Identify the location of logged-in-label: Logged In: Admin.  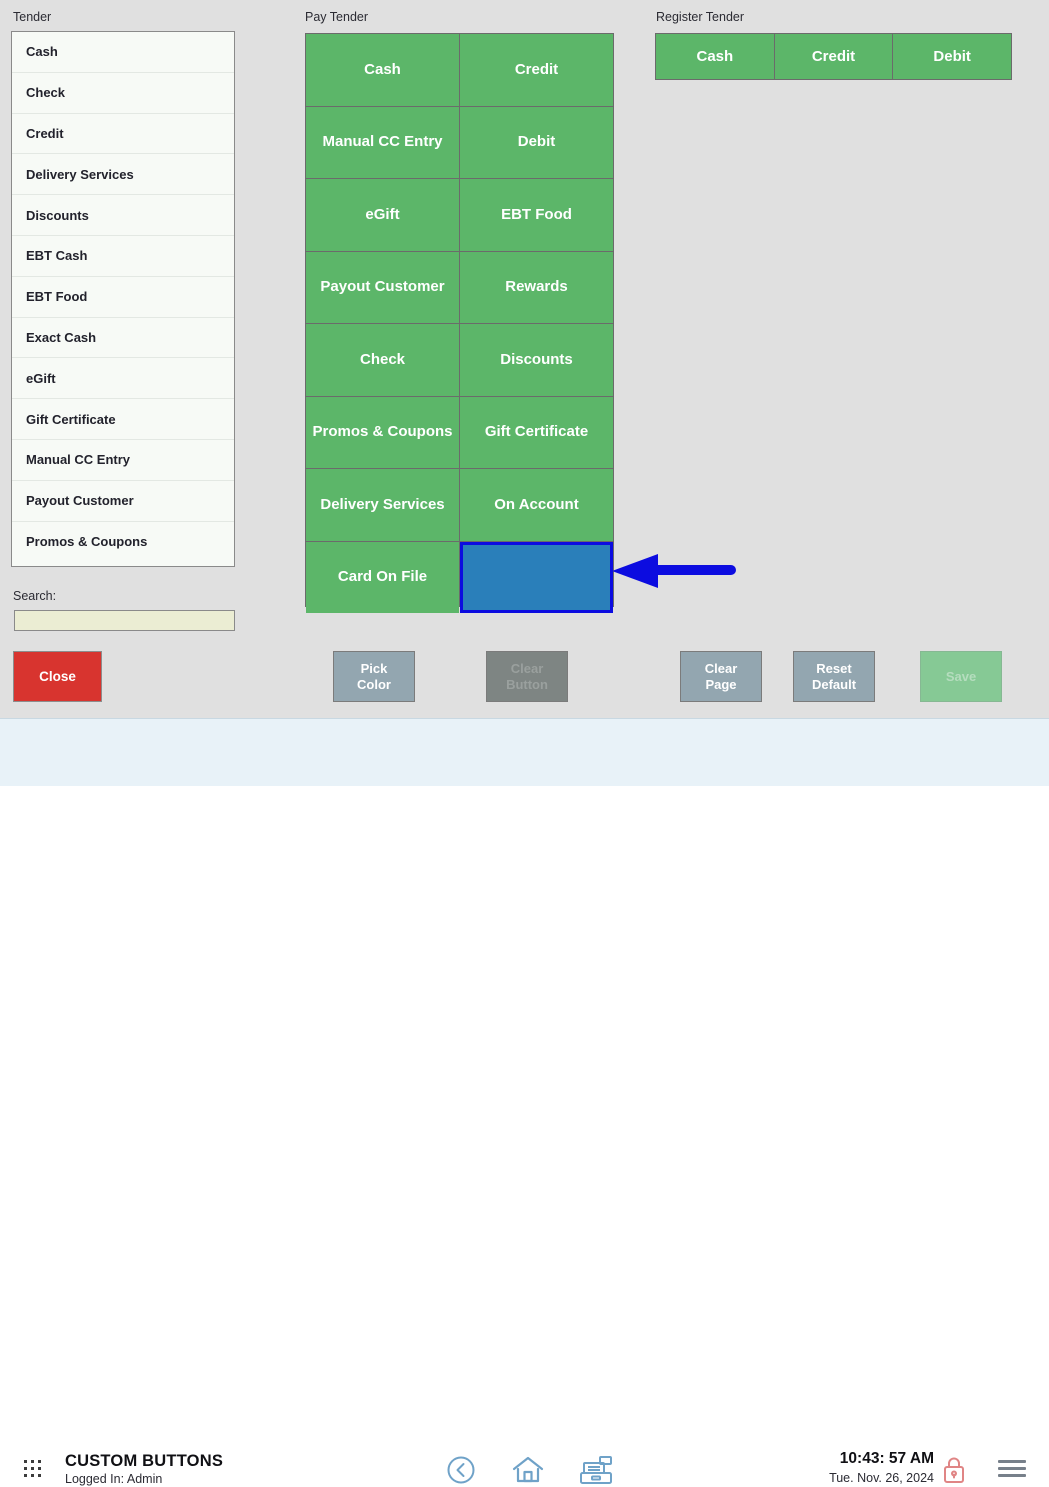
(114, 1479).